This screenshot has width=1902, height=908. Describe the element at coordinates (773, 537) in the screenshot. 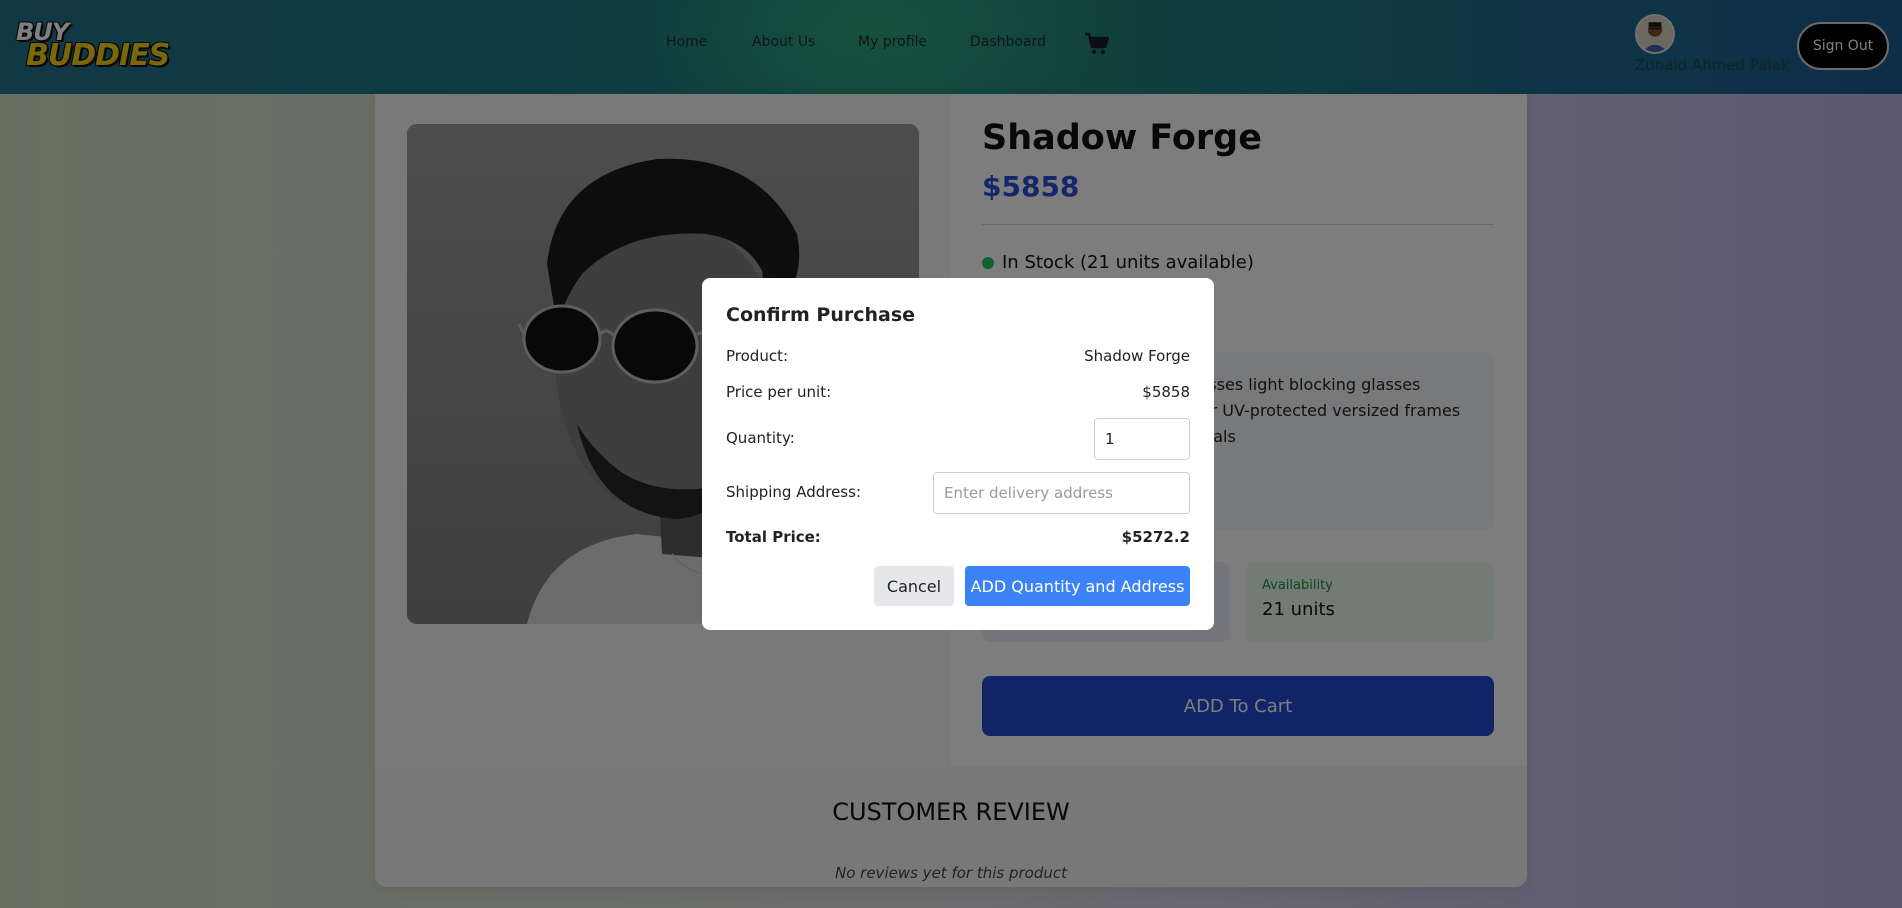

I see `total-price-label: Total Price:` at that location.